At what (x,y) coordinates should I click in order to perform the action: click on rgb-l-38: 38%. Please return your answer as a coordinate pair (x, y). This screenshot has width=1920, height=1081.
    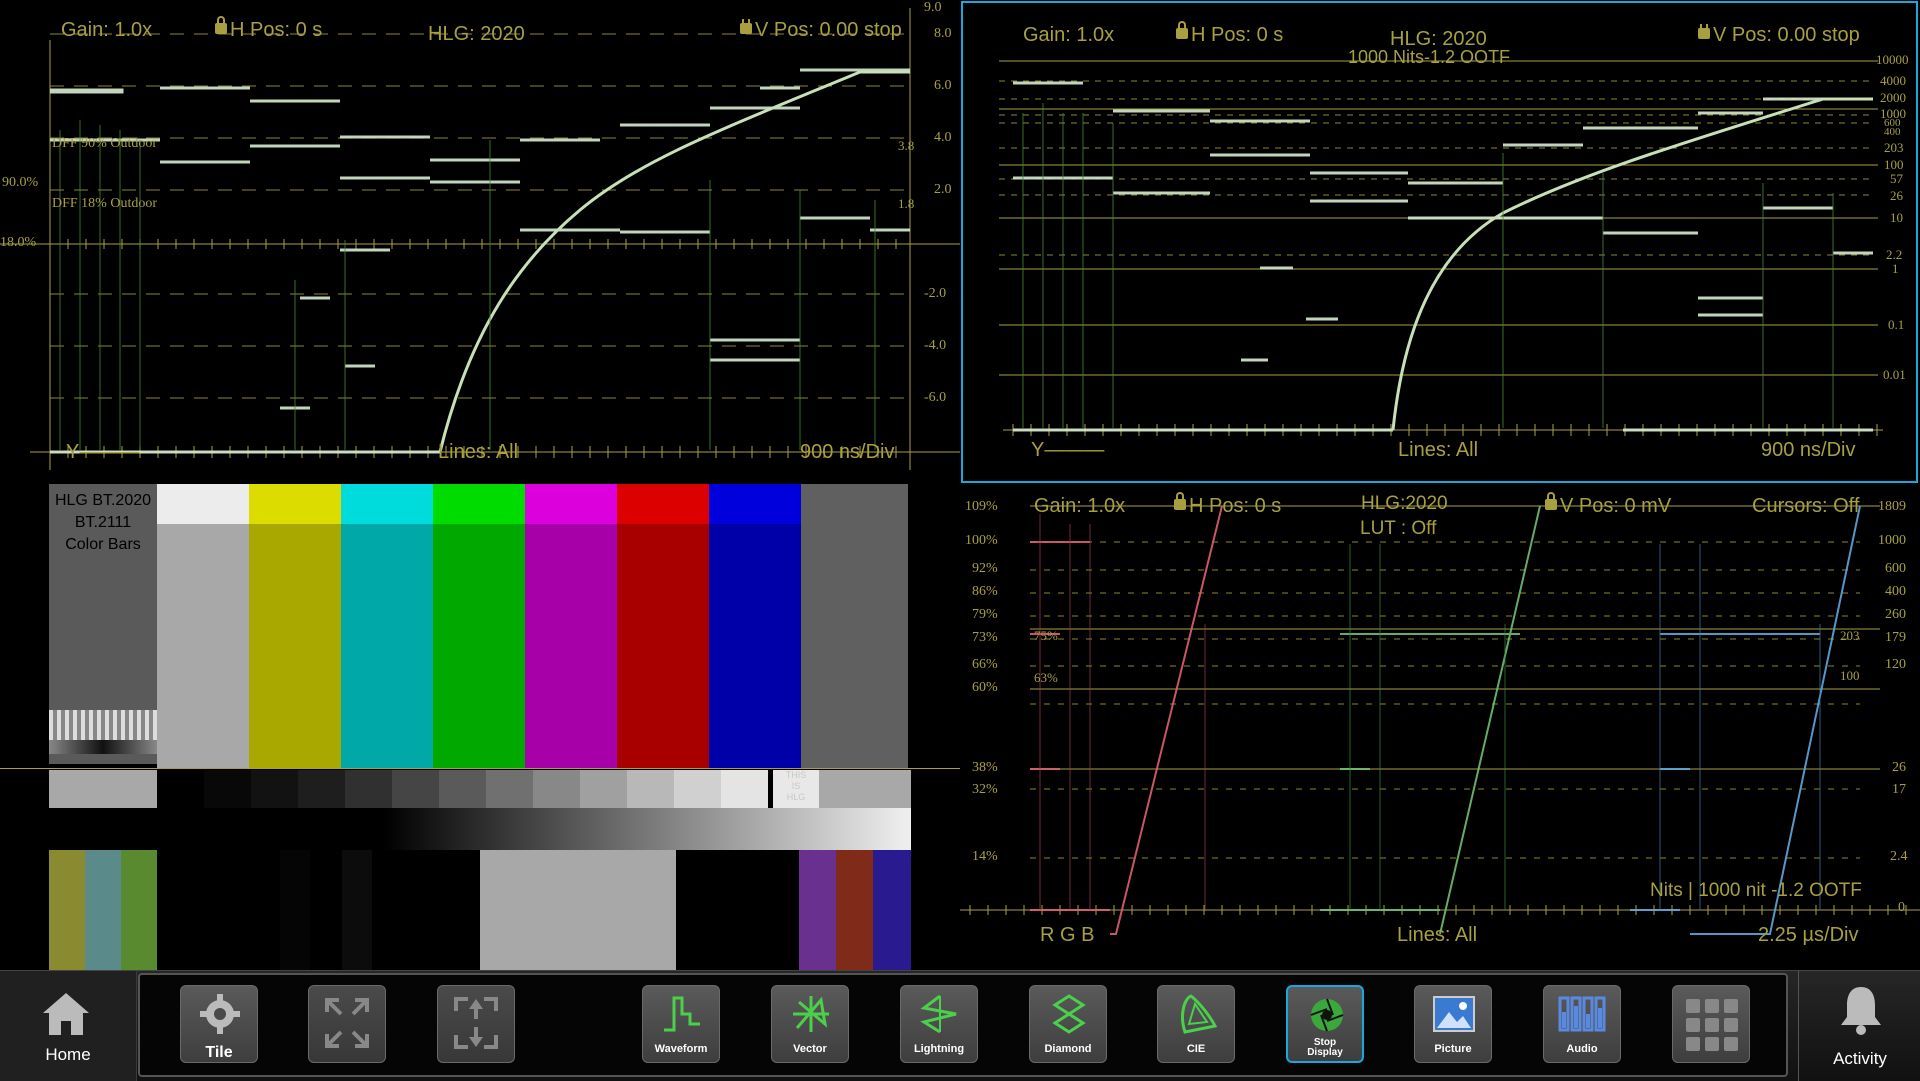
    Looking at the image, I should click on (985, 767).